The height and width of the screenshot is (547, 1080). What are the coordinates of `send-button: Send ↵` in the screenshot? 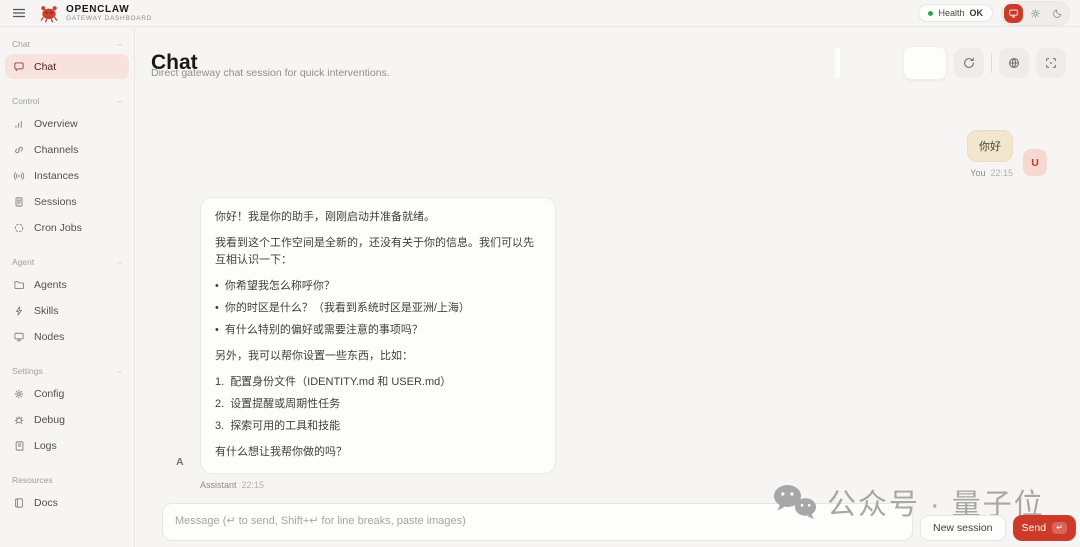 It's located at (1044, 528).